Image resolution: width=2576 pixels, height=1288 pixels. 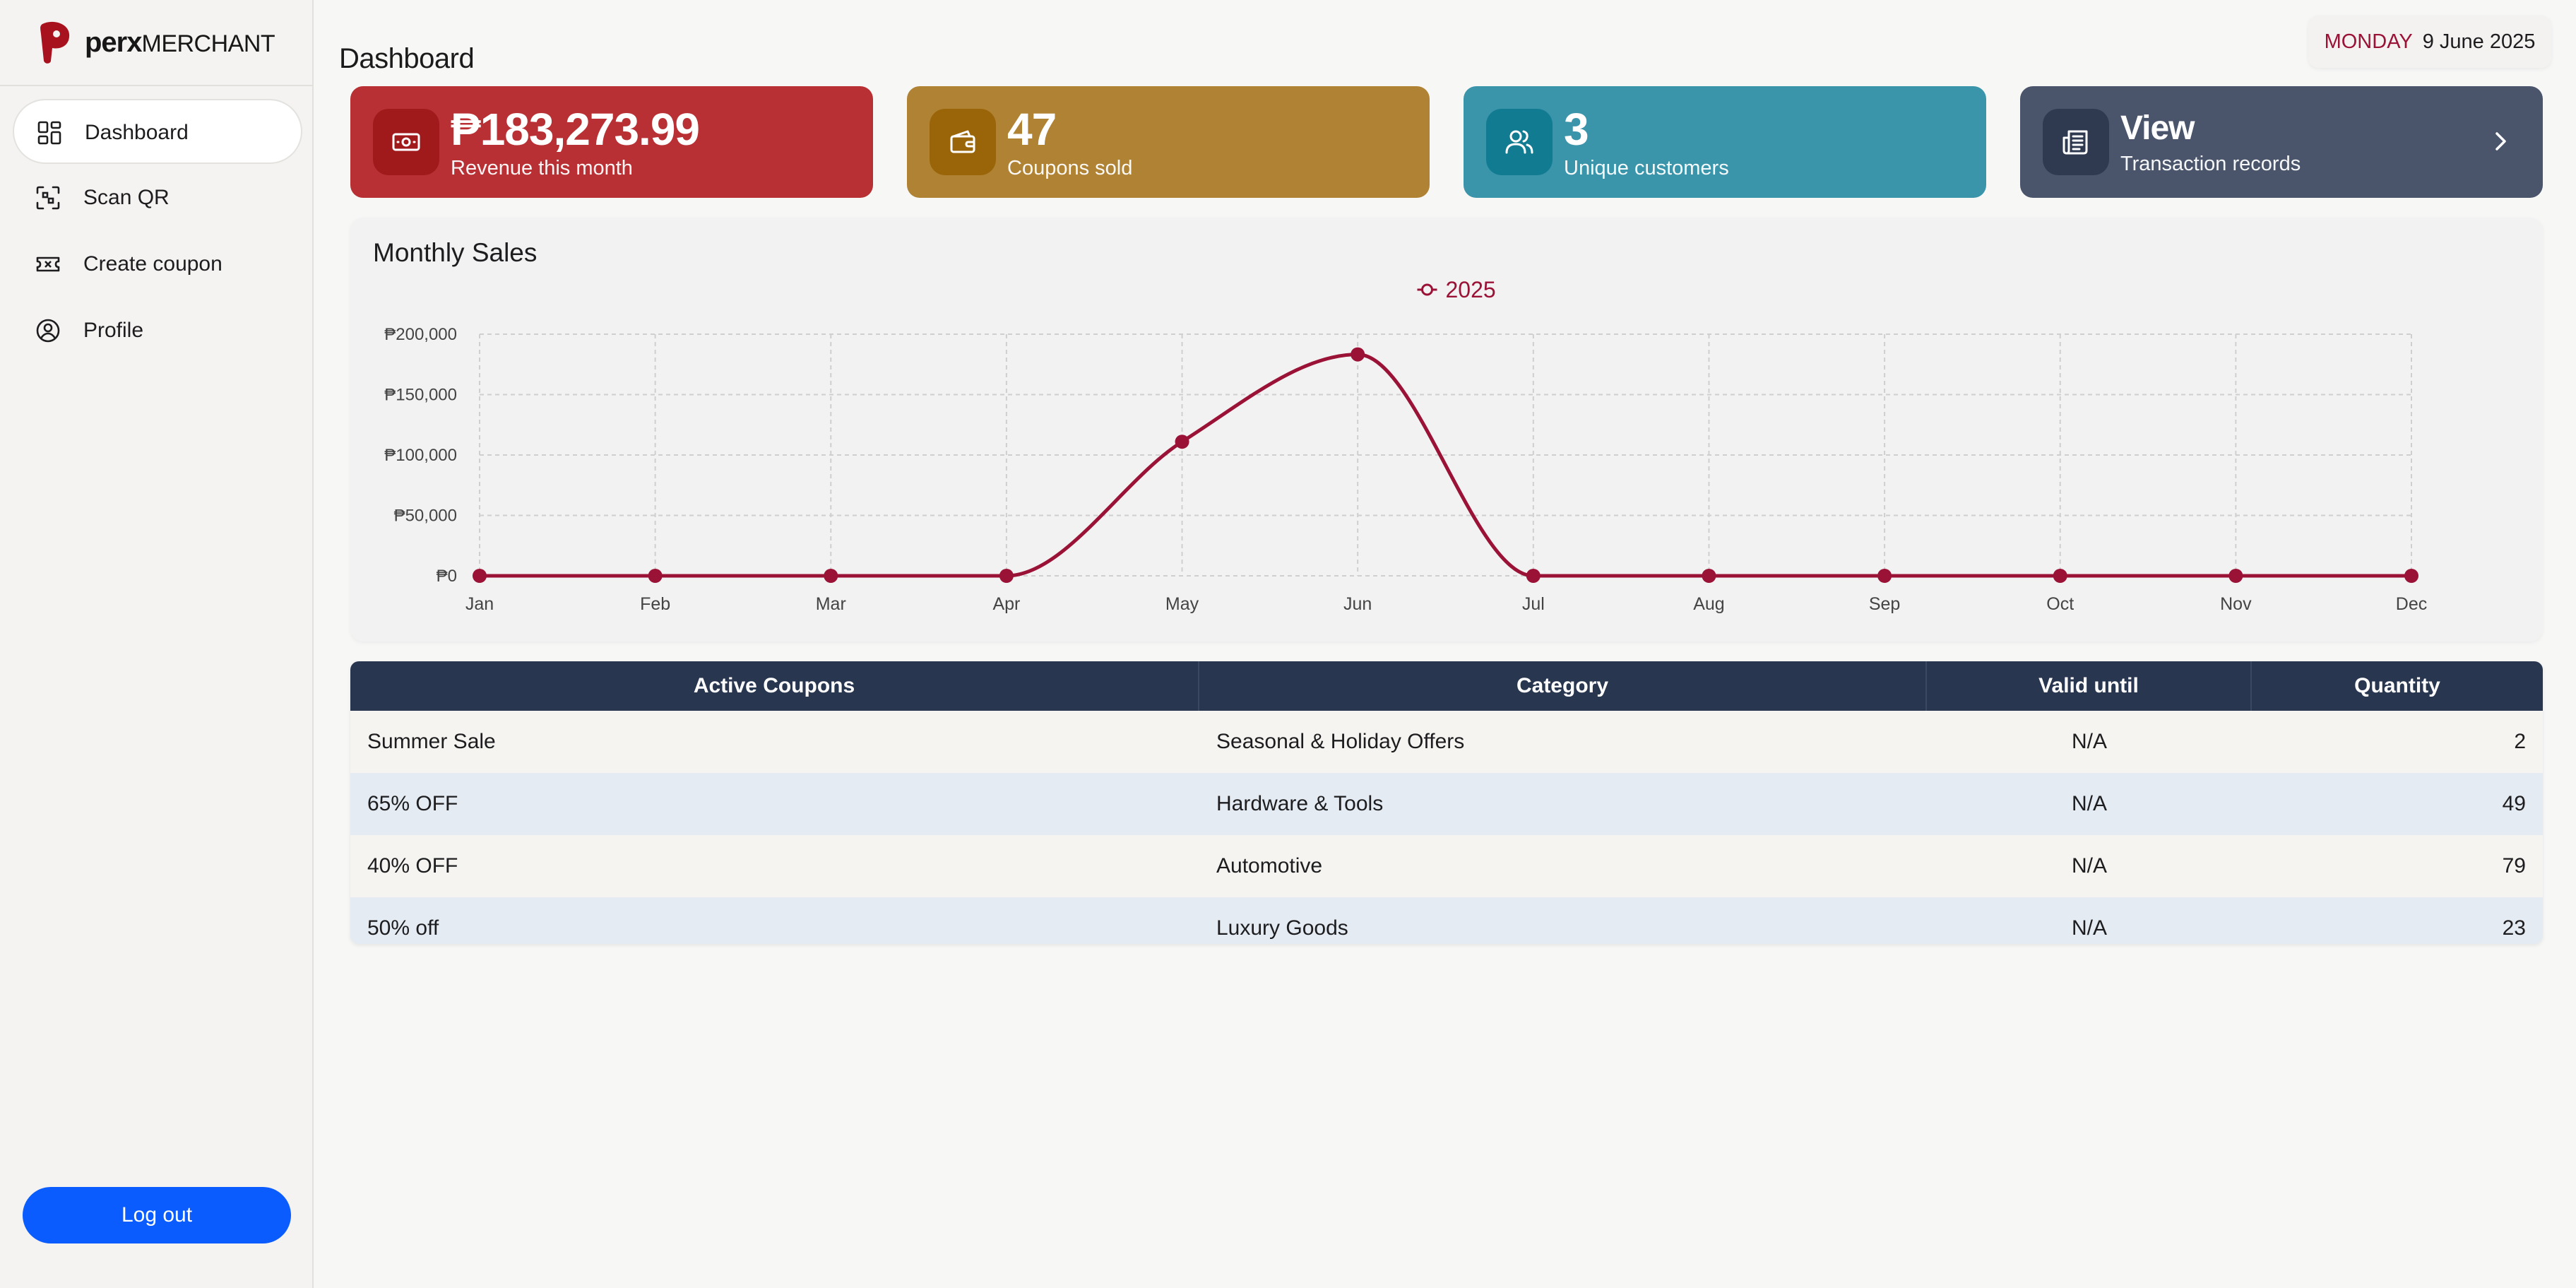 I want to click on y-tick-label: ₱100,000, so click(x=420, y=455).